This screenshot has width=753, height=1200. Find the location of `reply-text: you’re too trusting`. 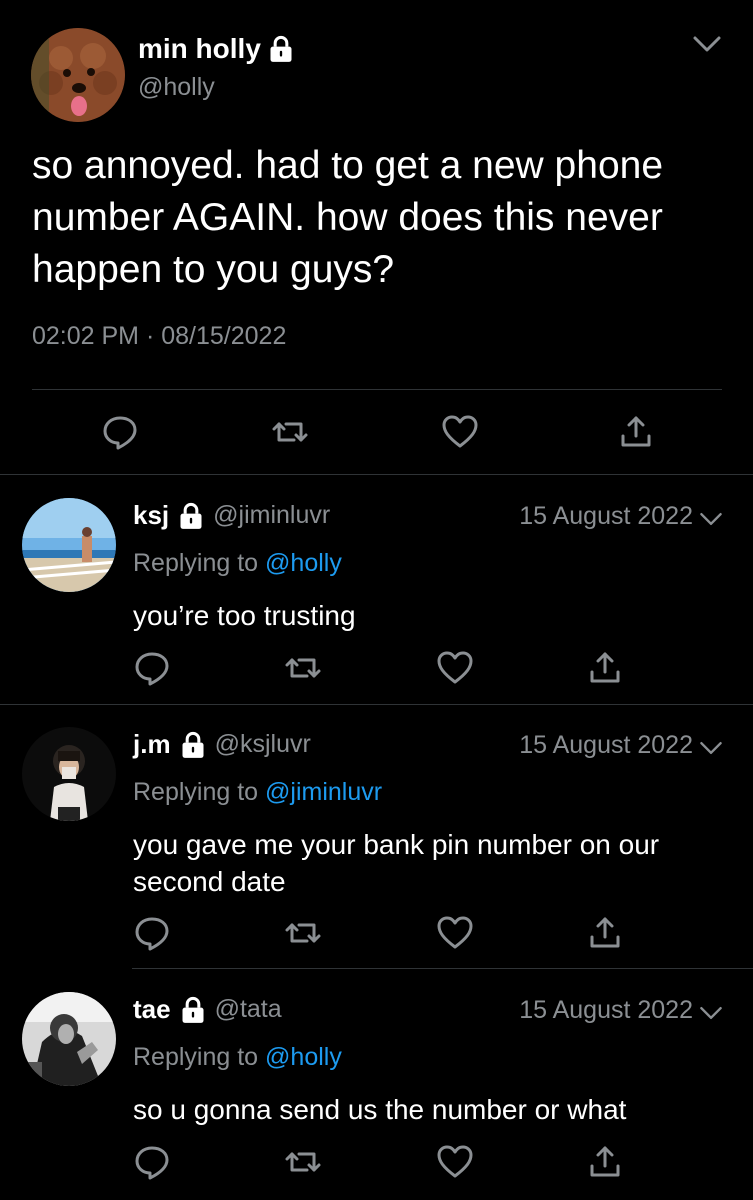

reply-text: you’re too trusting is located at coordinates (244, 615).